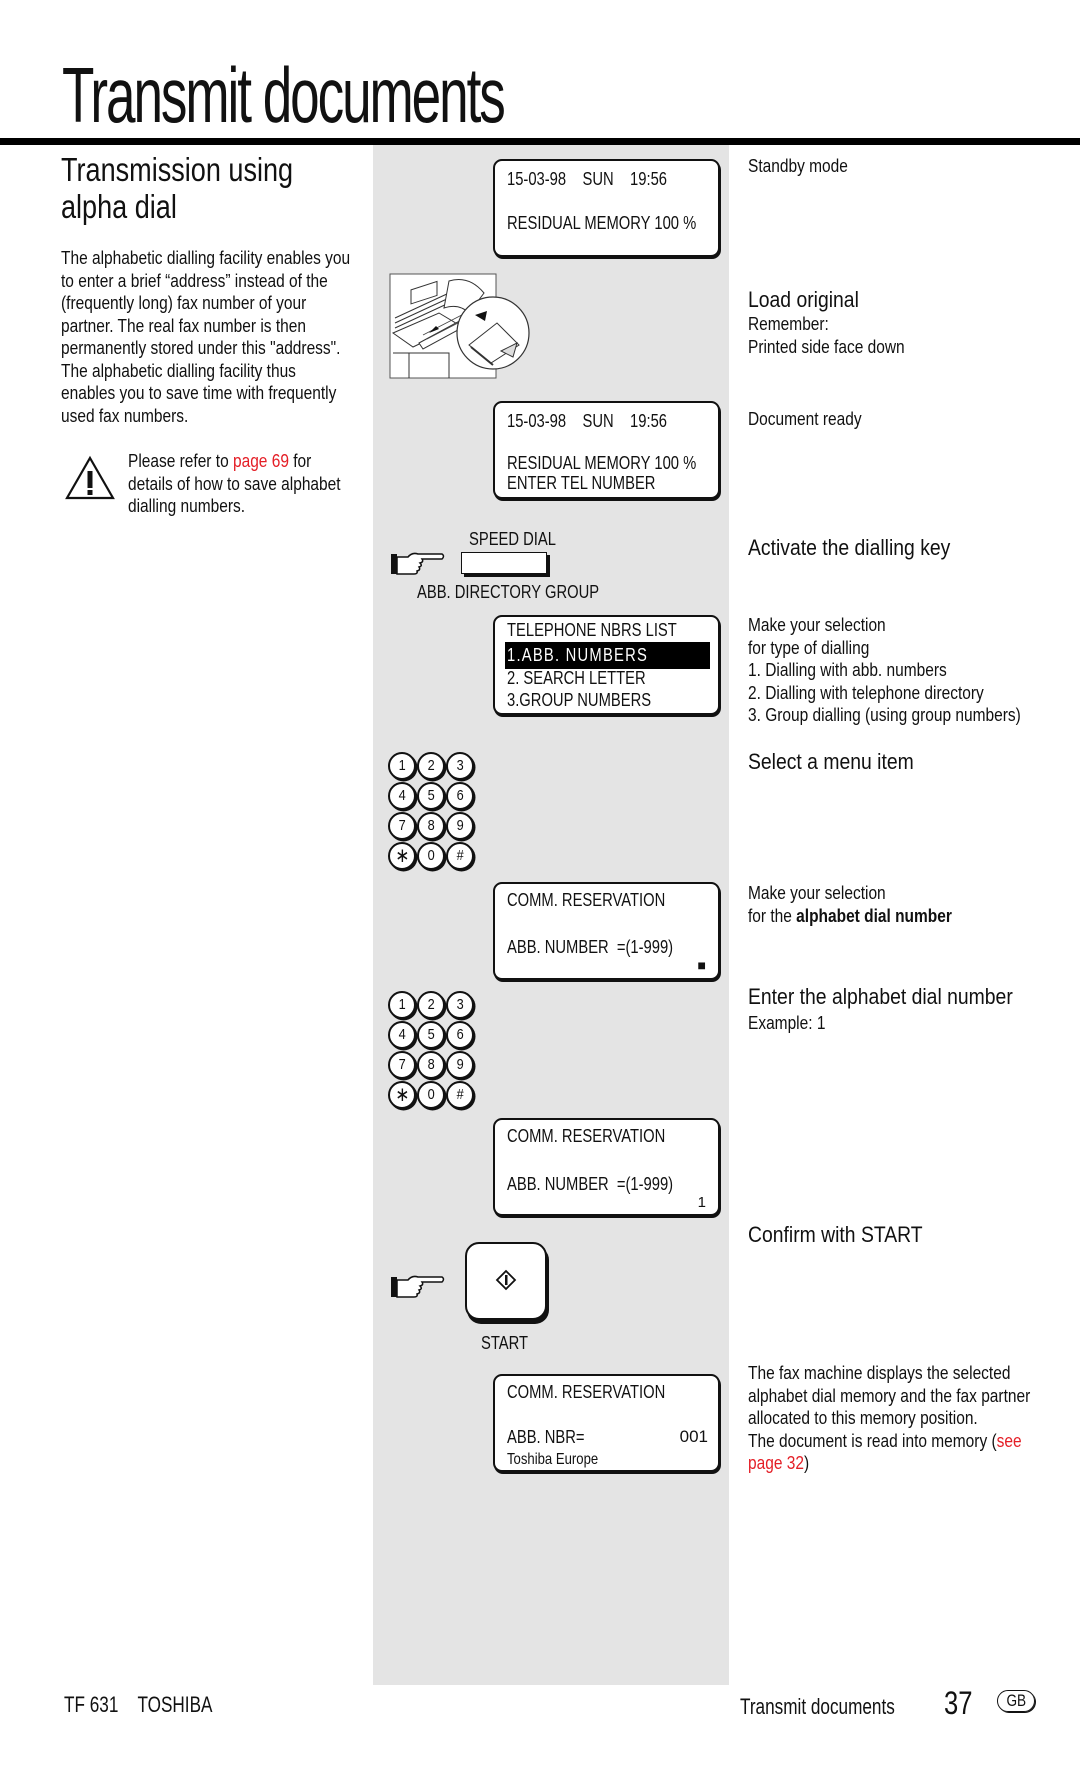 The width and height of the screenshot is (1080, 1773). What do you see at coordinates (91, 1704) in the screenshot?
I see `footer-model: TF 631` at bounding box center [91, 1704].